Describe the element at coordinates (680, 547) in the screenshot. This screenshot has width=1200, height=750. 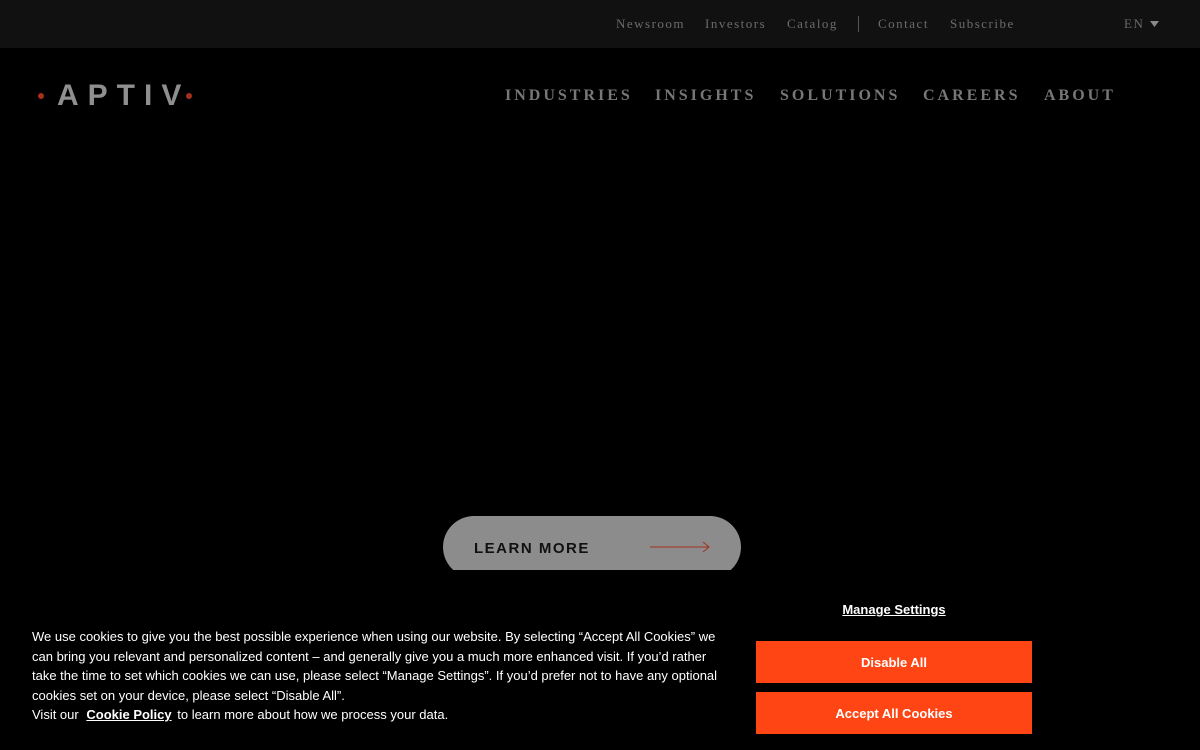
I see `arrow-right-icon` at that location.